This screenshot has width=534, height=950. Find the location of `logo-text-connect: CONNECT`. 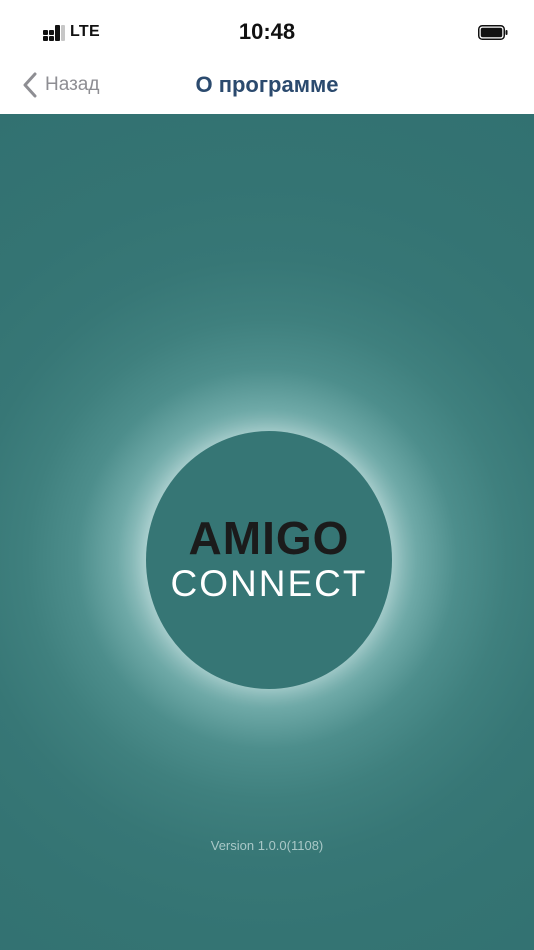

logo-text-connect: CONNECT is located at coordinates (269, 583).